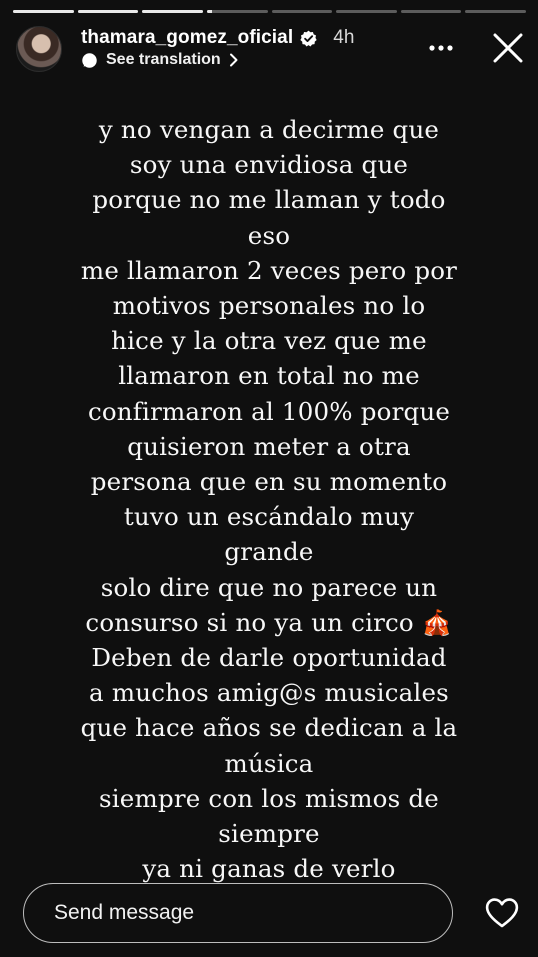  What do you see at coordinates (508, 48) in the screenshot?
I see `close-icon` at bounding box center [508, 48].